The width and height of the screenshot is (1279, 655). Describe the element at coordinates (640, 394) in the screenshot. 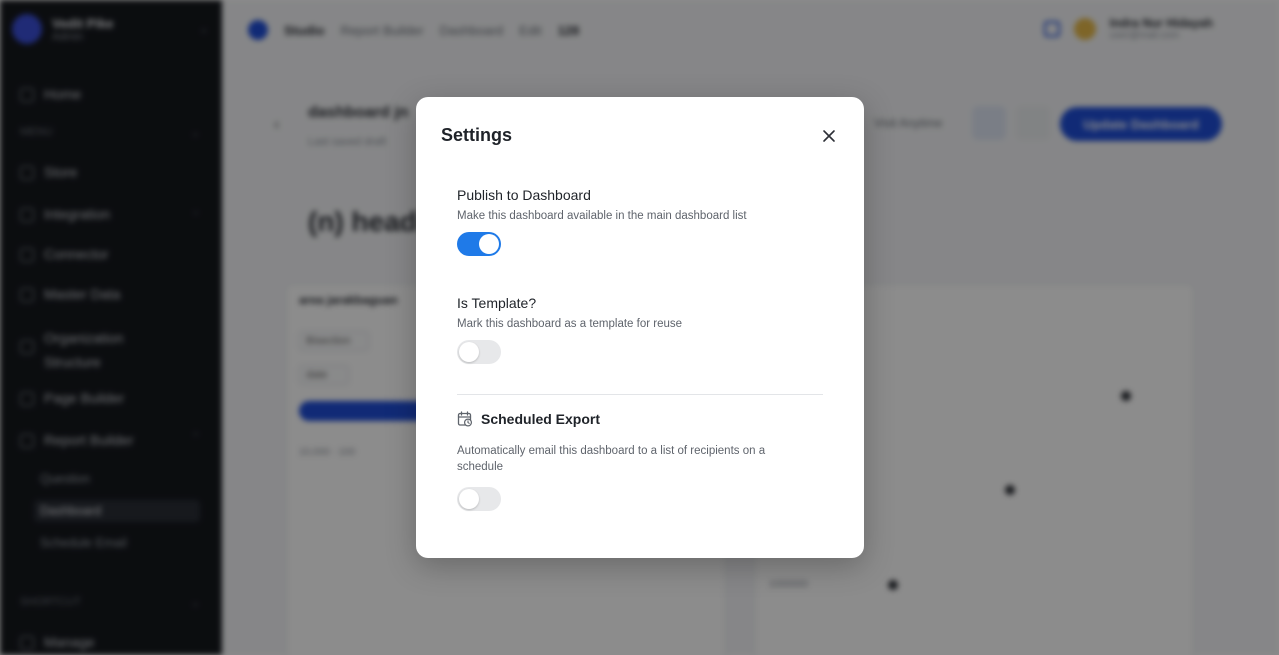

I see `divider` at that location.